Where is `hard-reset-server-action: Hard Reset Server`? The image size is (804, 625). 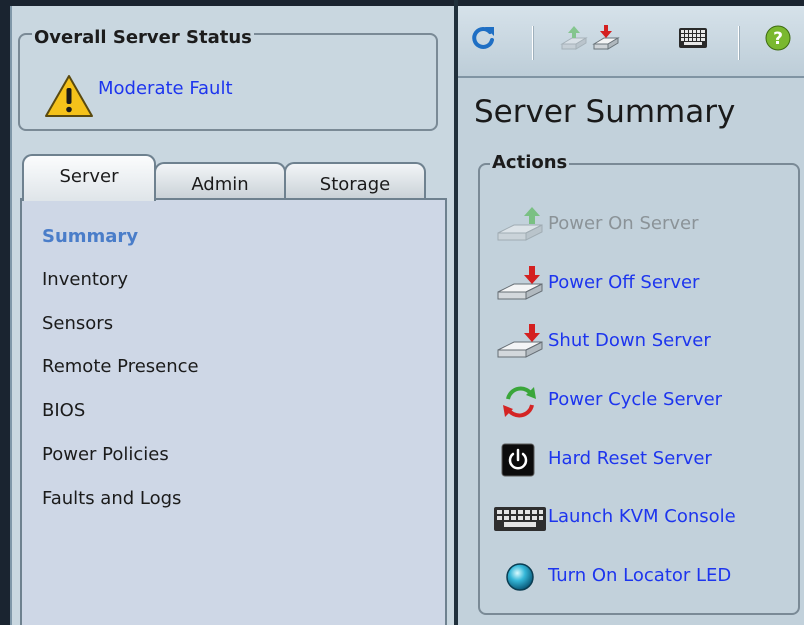 hard-reset-server-action: Hard Reset Server is located at coordinates (644, 460).